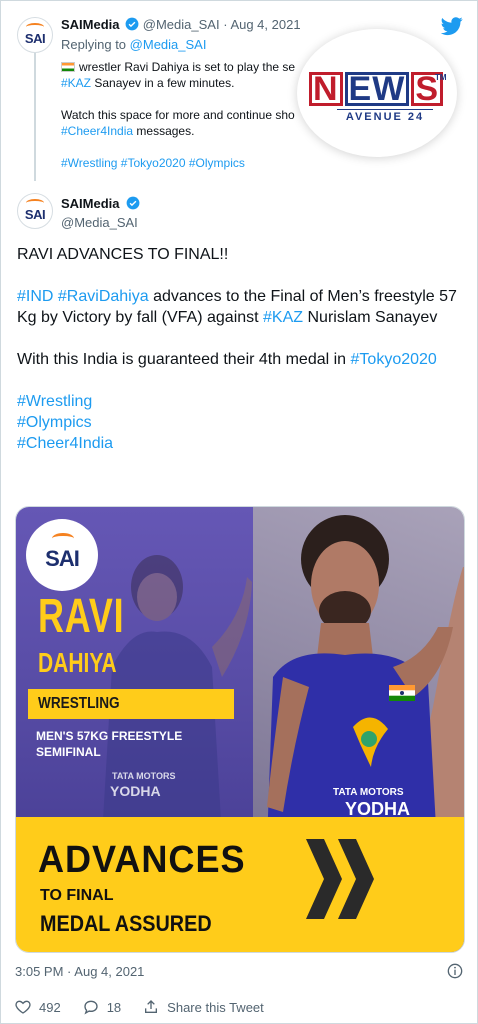  Describe the element at coordinates (102, 1007) in the screenshot. I see `reply-button: 18` at that location.